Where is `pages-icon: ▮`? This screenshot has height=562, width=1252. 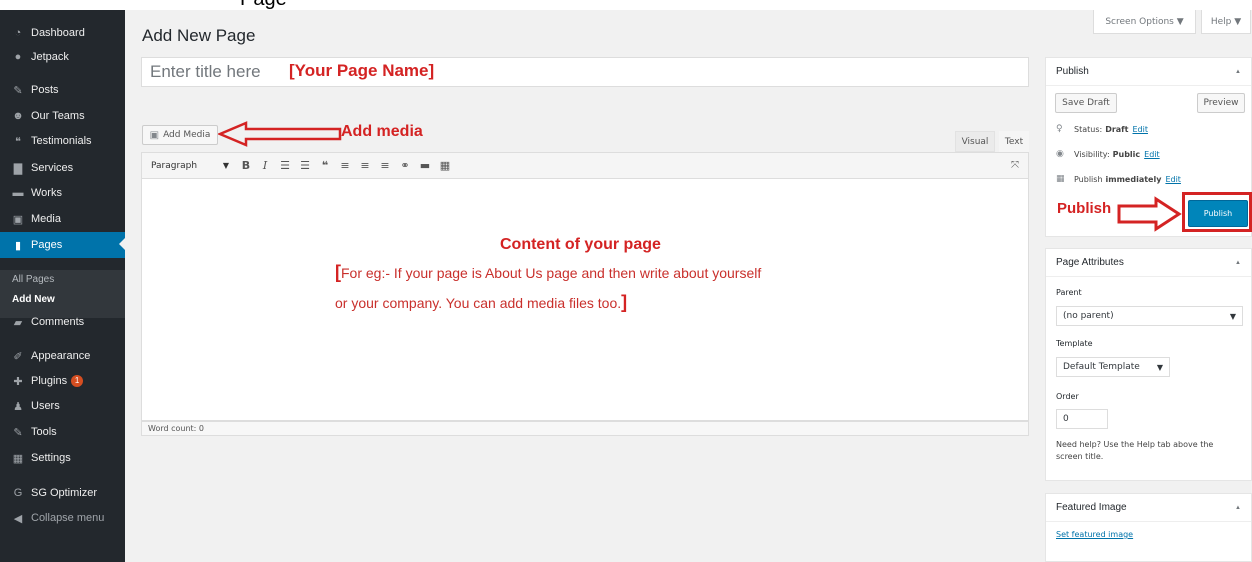
pages-icon: ▮ is located at coordinates (18, 245).